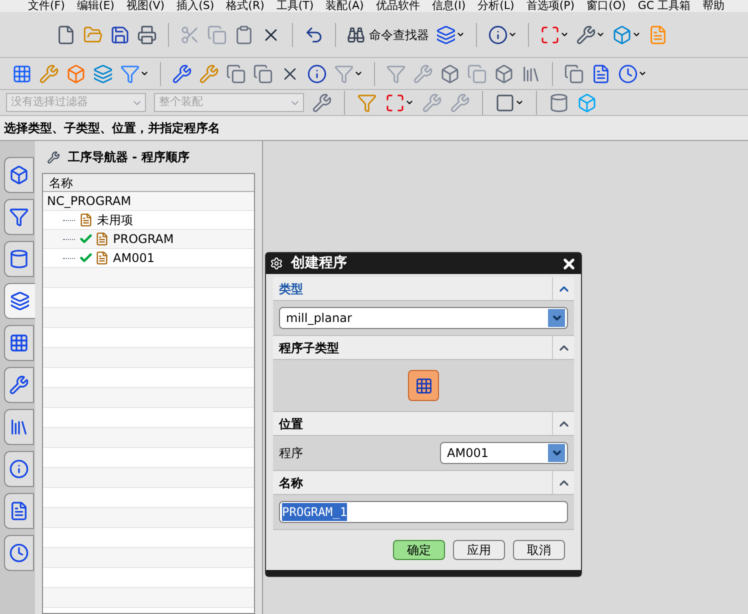 Image resolution: width=748 pixels, height=614 pixels. What do you see at coordinates (120, 34) in the screenshot?
I see `save-icon` at bounding box center [120, 34].